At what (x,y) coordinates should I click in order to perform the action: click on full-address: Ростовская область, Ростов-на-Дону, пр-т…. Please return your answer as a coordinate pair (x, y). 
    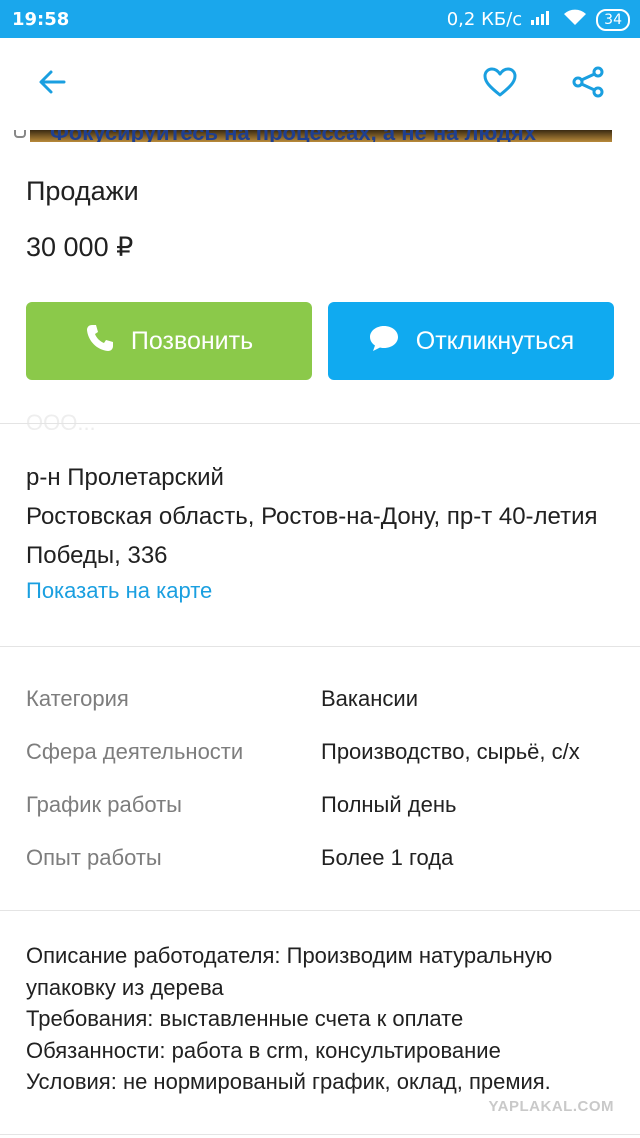
    Looking at the image, I should click on (312, 536).